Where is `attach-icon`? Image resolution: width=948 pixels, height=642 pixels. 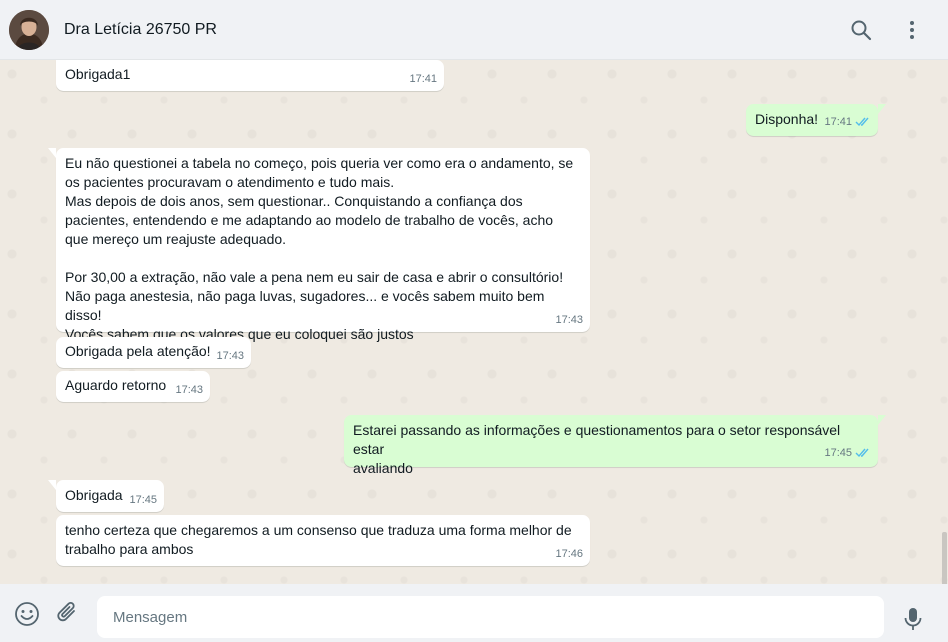 attach-icon is located at coordinates (67, 613).